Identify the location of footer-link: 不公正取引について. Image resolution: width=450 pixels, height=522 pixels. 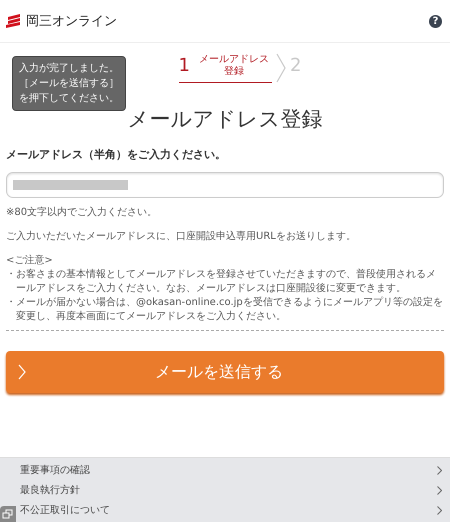
(235, 510).